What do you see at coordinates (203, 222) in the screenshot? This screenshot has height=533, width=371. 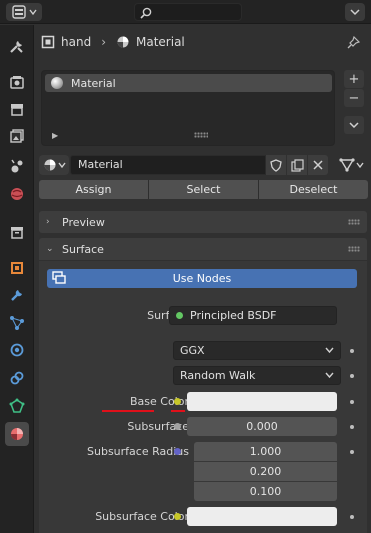 I see `preview-panel-header: › Preview` at bounding box center [203, 222].